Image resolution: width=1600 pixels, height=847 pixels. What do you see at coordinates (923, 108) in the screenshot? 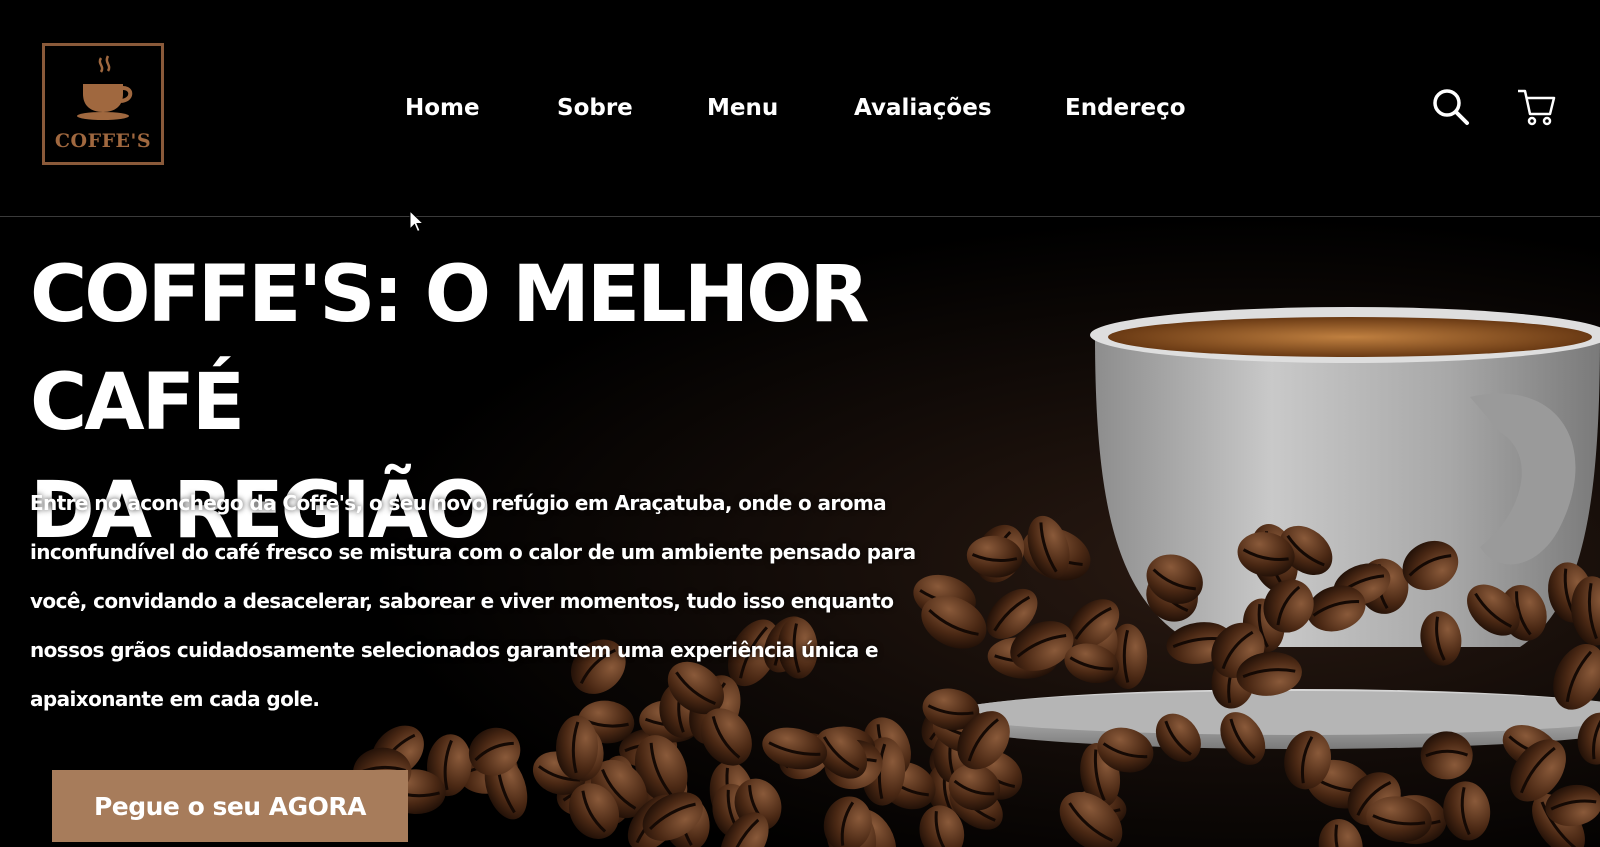
I see `nav-item-avaliacoes: Avaliações` at bounding box center [923, 108].